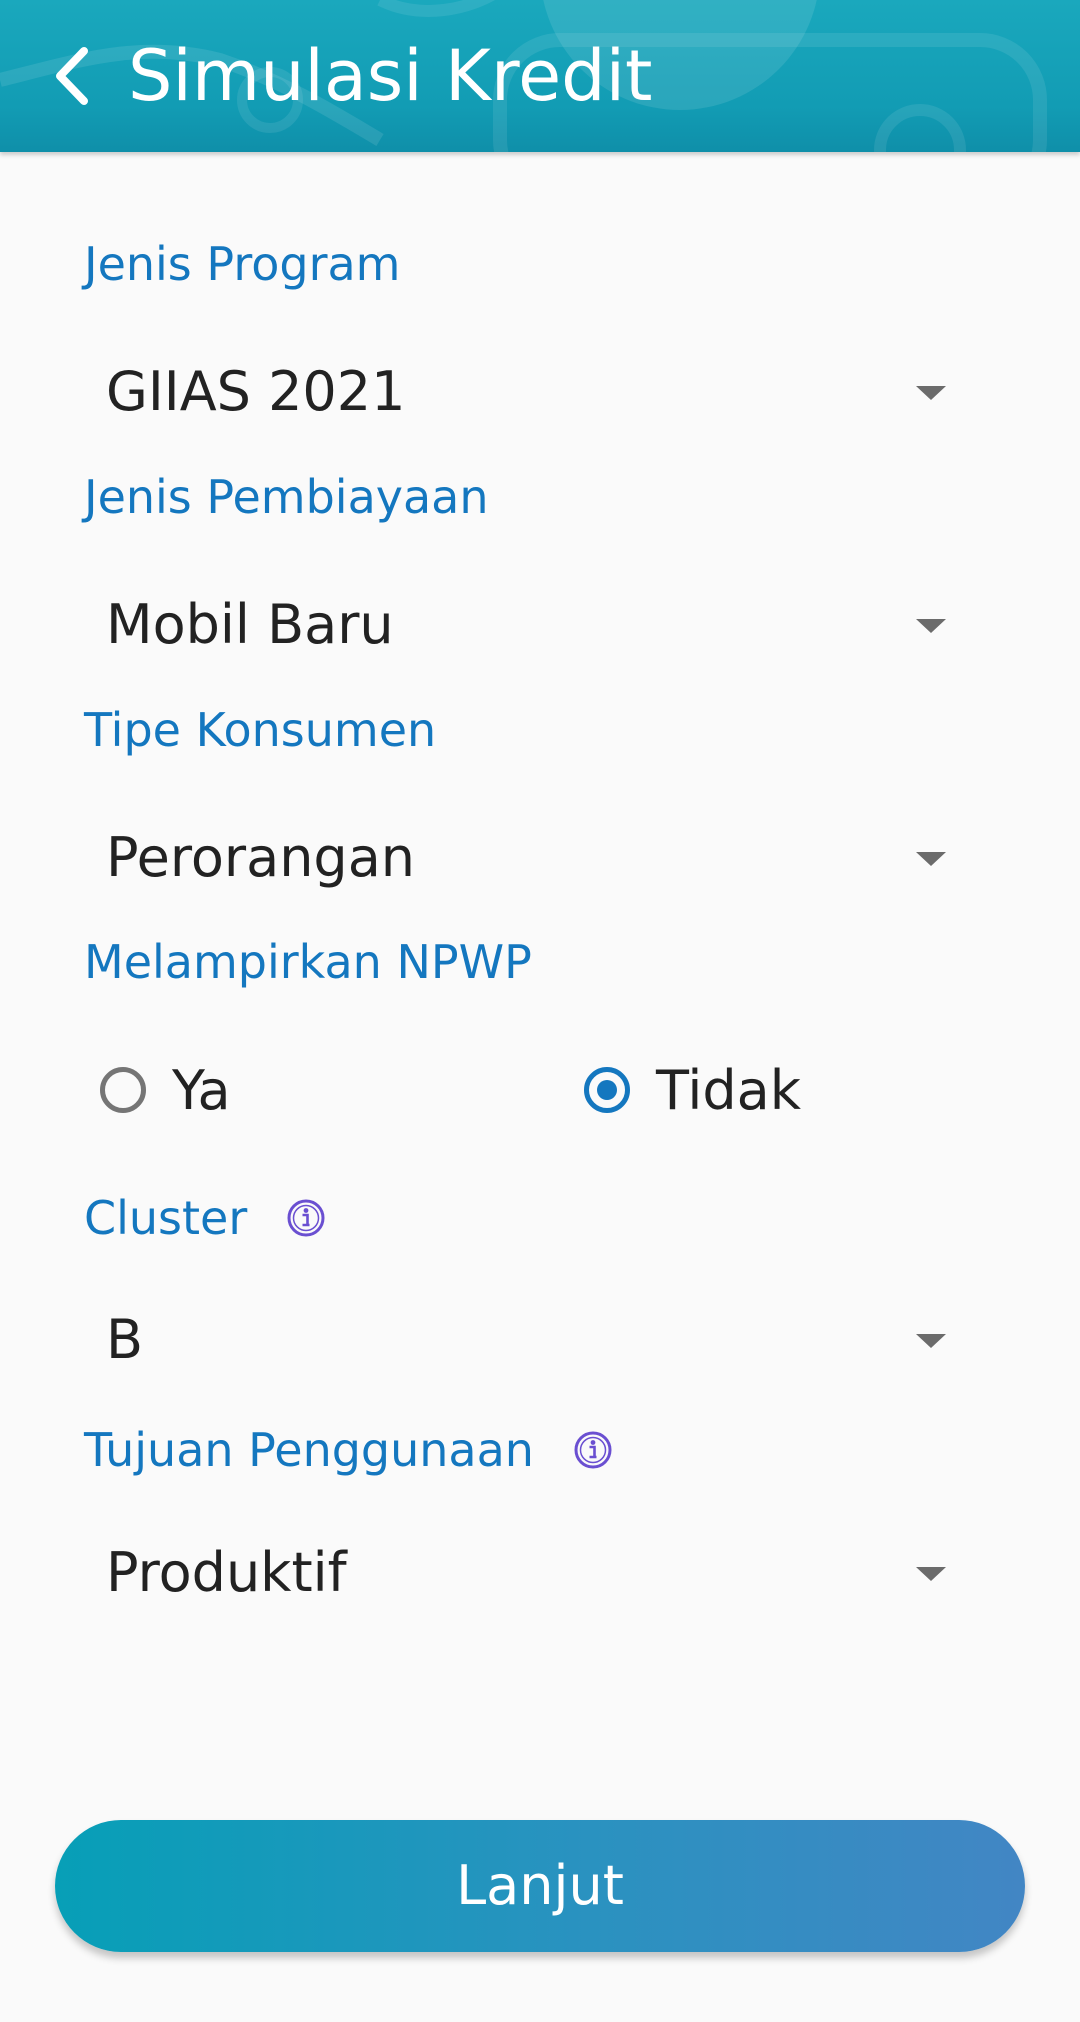 This screenshot has height=2022, width=1080. Describe the element at coordinates (123, 1090) in the screenshot. I see `radio-unchecked-icon` at that location.